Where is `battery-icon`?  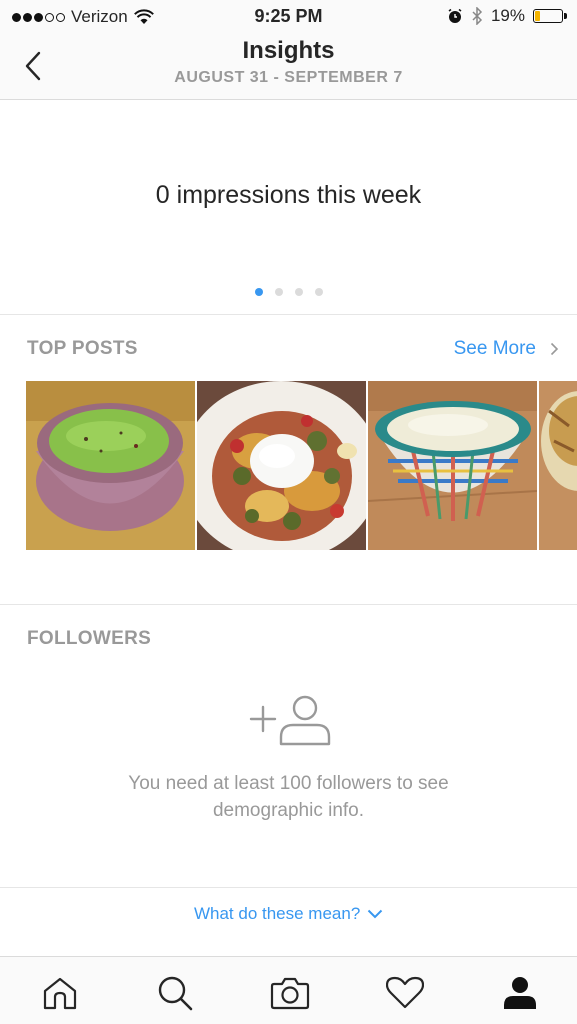 battery-icon is located at coordinates (550, 16).